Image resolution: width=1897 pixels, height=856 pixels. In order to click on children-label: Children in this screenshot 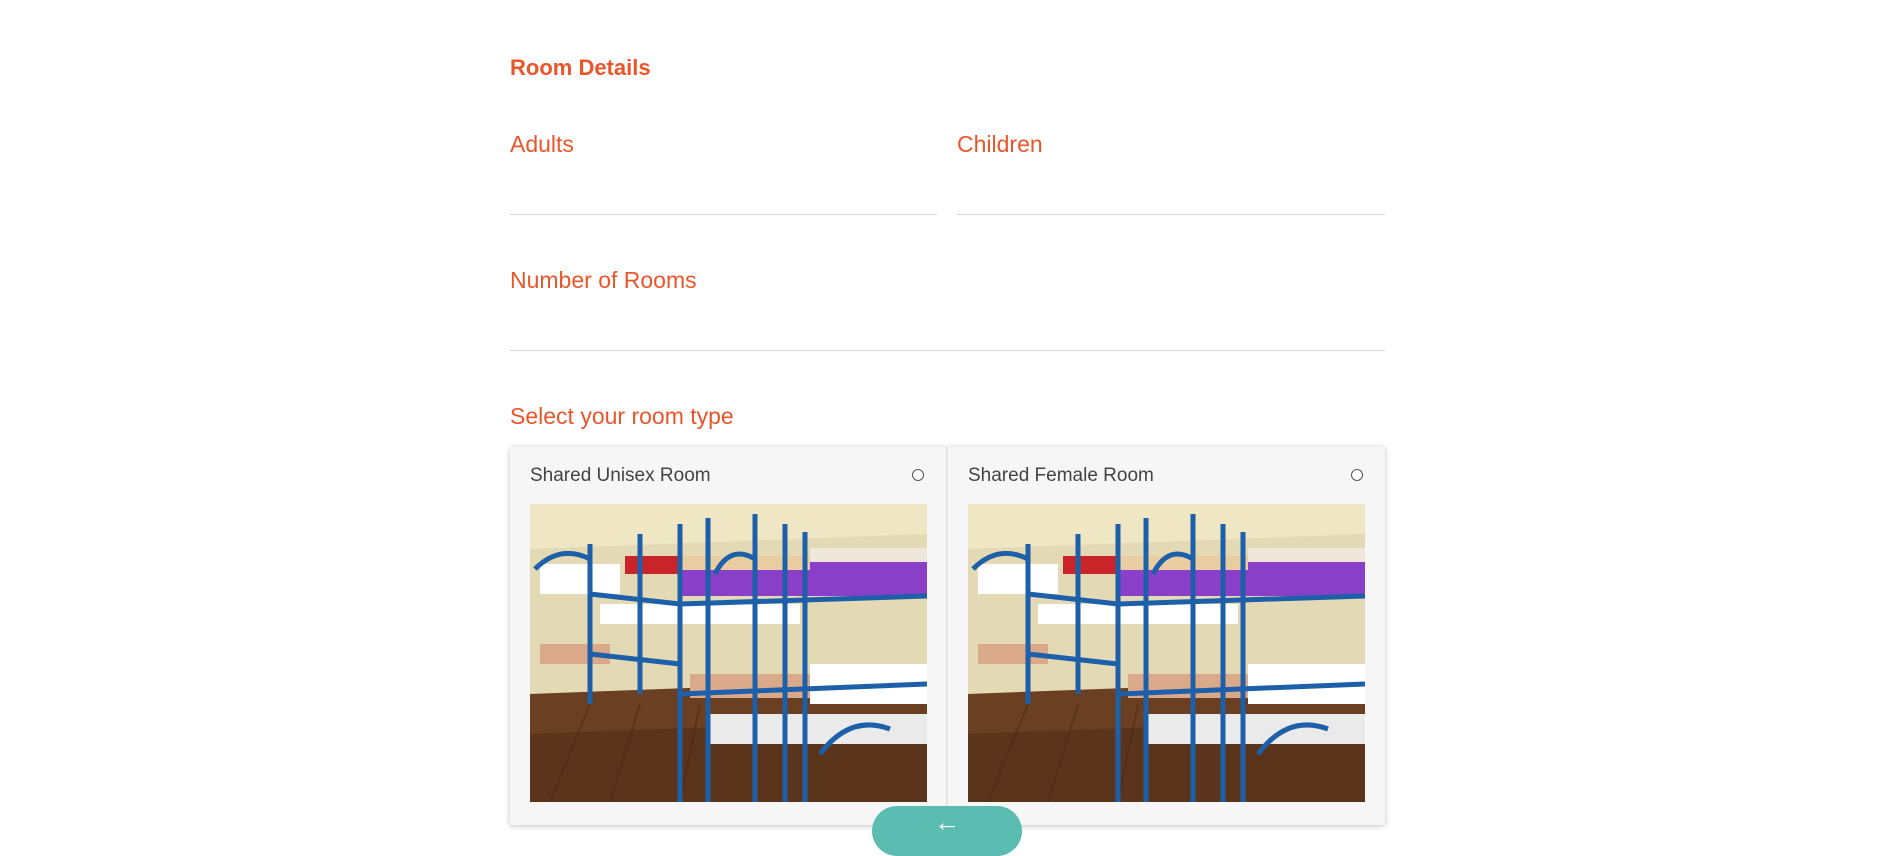, I will do `click(1000, 144)`.